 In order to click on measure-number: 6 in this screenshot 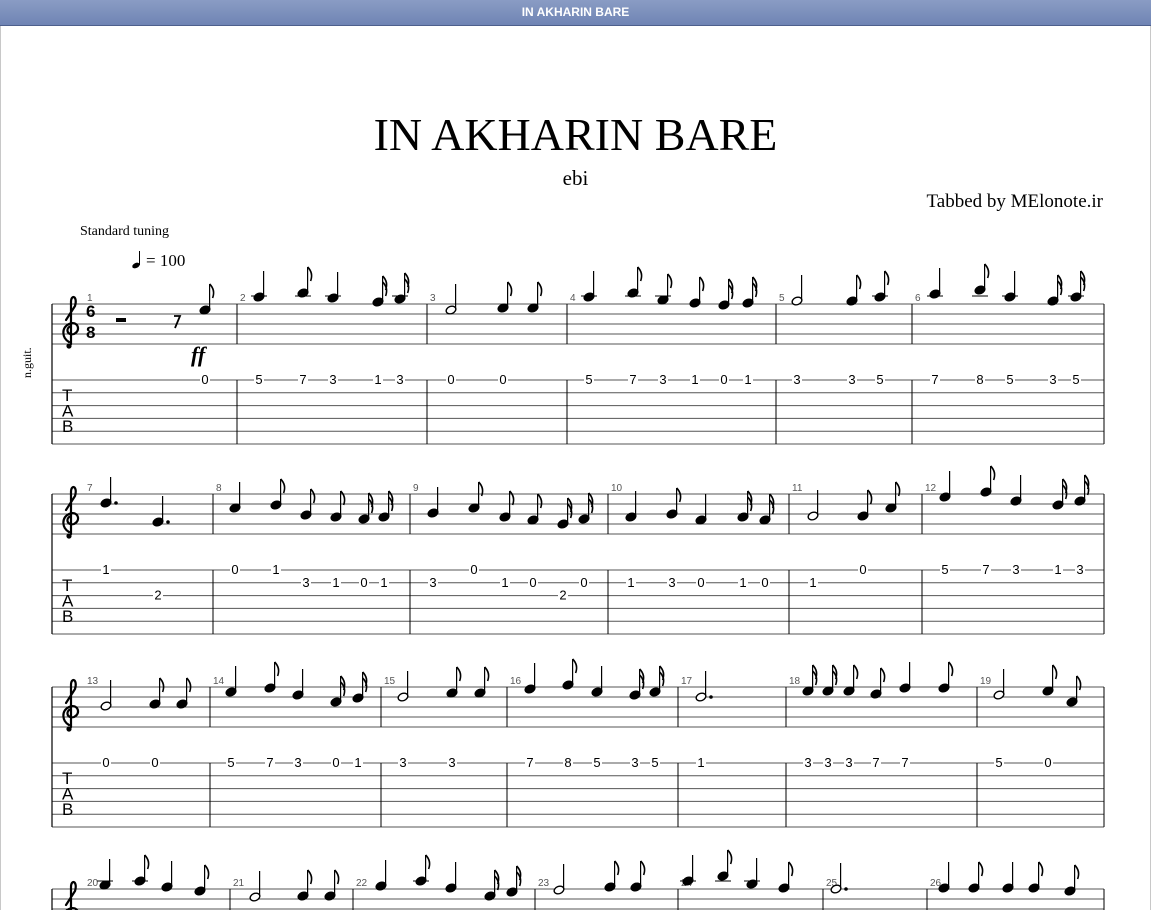, I will do `click(918, 298)`.